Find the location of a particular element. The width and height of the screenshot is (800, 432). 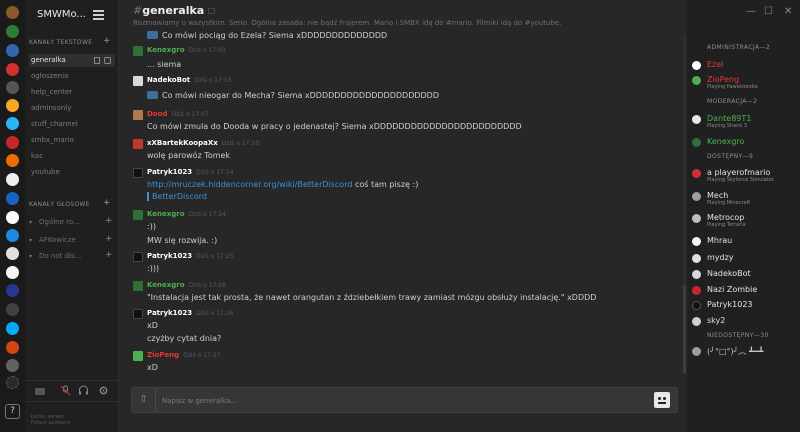

help-icon: ? is located at coordinates (12, 411).